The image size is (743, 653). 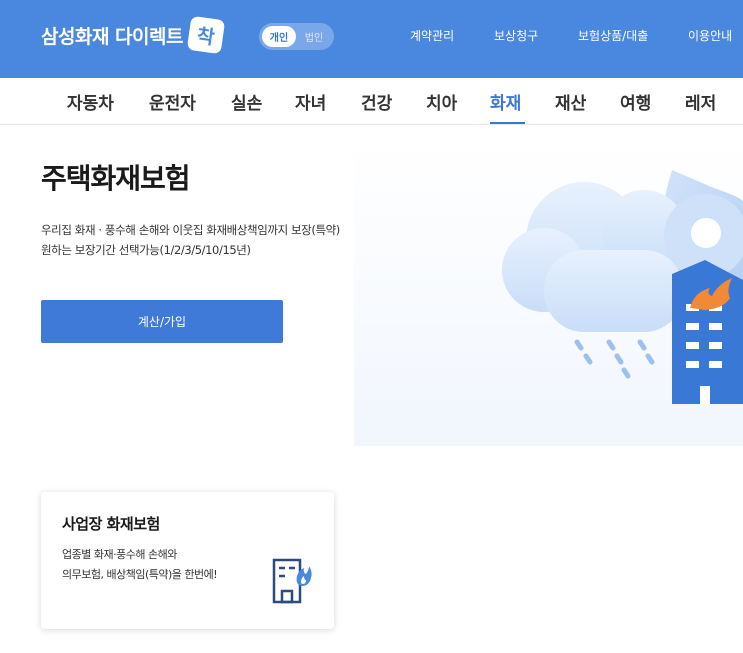 What do you see at coordinates (190, 230) in the screenshot?
I see `hero-description-line-1: 우리집 화재 · 풍수해 손해와 이웃집 화재배상책임까지 보장(특약)` at bounding box center [190, 230].